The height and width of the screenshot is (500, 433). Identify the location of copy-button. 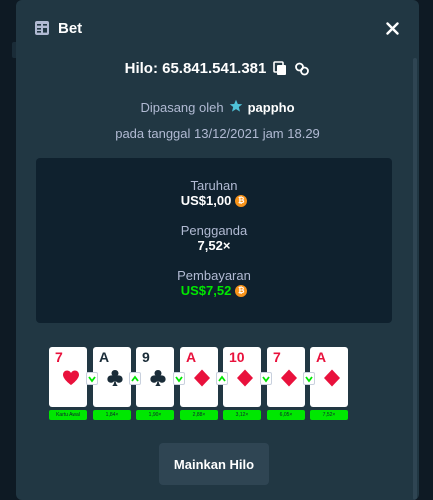
(280, 69).